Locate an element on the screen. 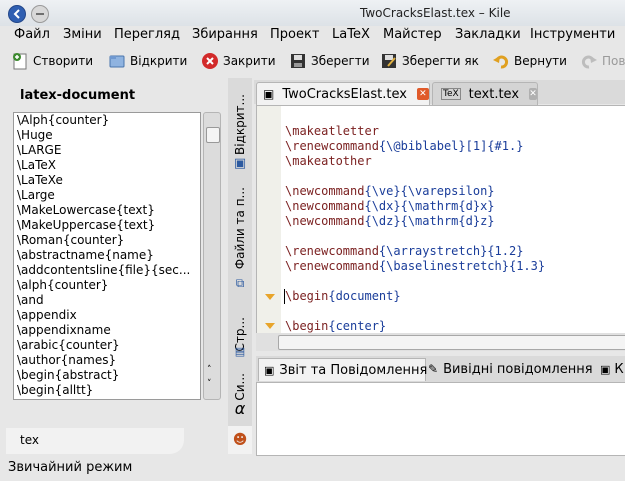  list-item: \arabic{counter} is located at coordinates (107, 345).